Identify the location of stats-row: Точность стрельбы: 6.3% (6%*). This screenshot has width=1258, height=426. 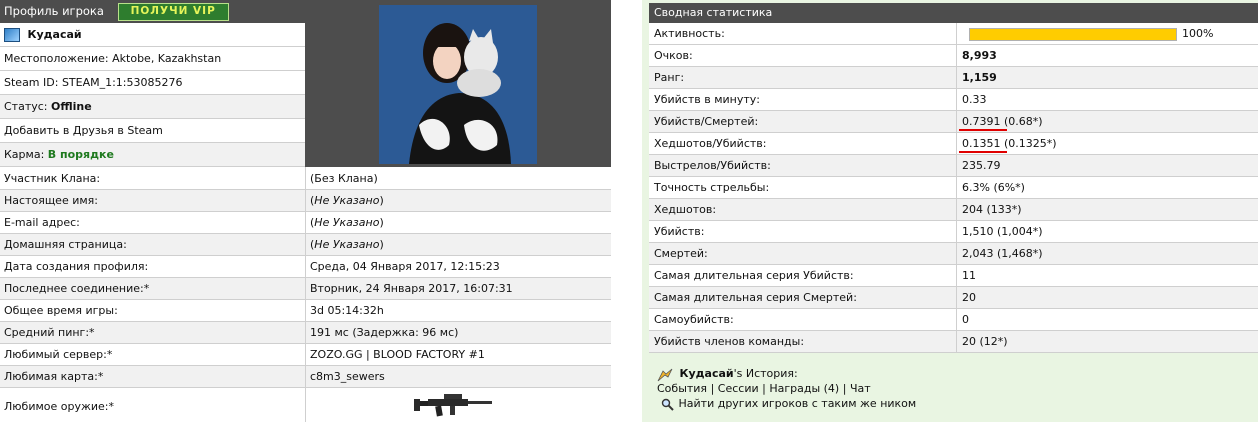
(953, 188).